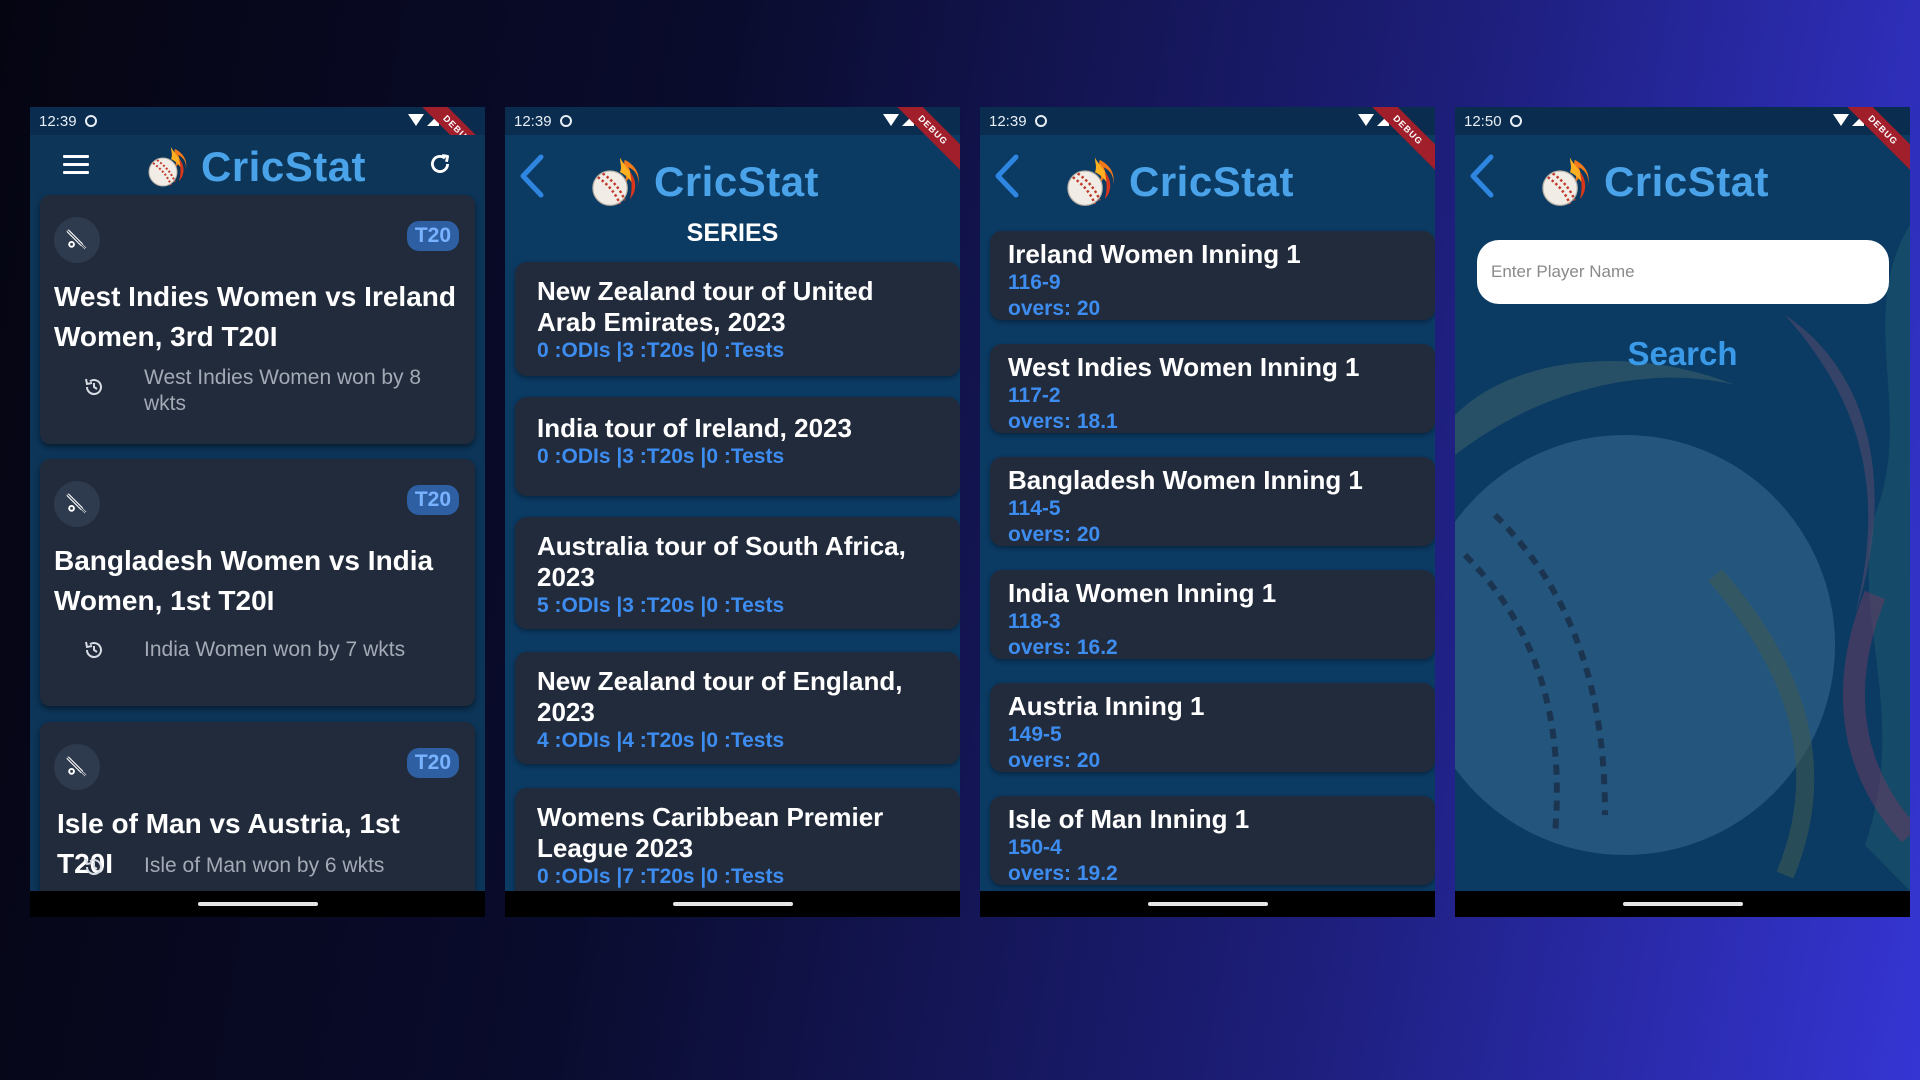 The width and height of the screenshot is (1920, 1080). Describe the element at coordinates (1483, 121) in the screenshot. I see `status-time: 12:50` at that location.